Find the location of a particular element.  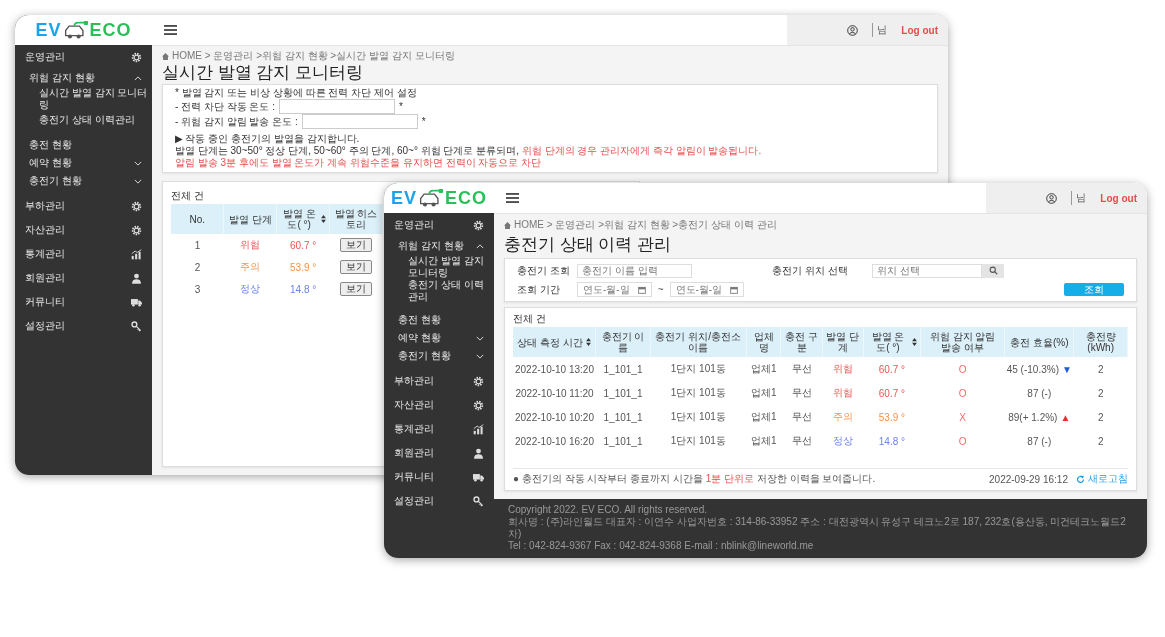

timestamp: 2022-09-29 16:12 is located at coordinates (1028, 479).